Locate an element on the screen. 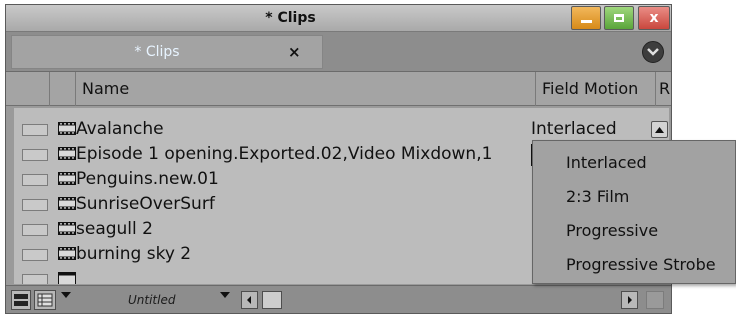  tab-close-icon: × is located at coordinates (294, 53).